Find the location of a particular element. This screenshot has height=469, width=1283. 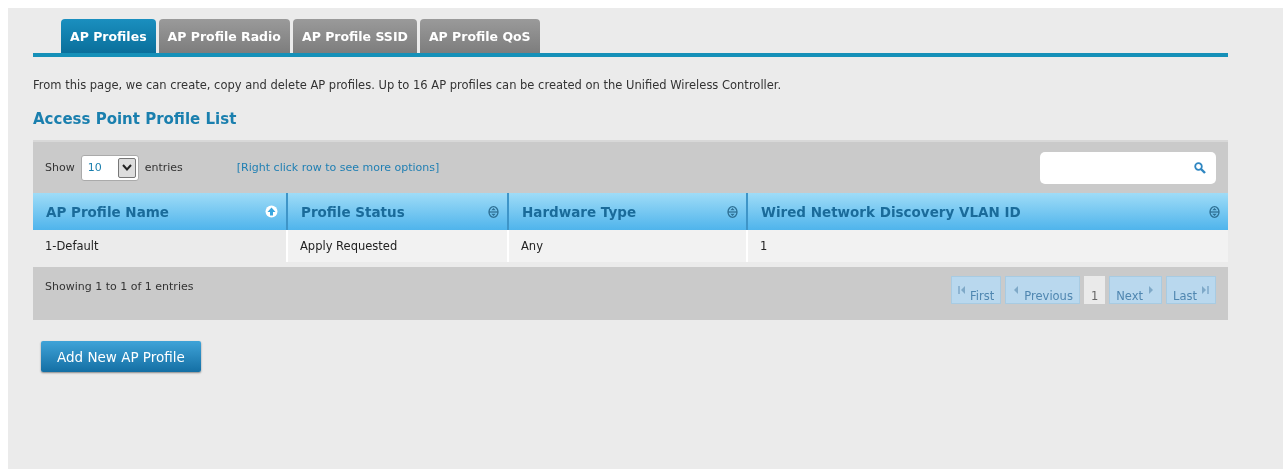

sort-ascending-icon is located at coordinates (271, 211).